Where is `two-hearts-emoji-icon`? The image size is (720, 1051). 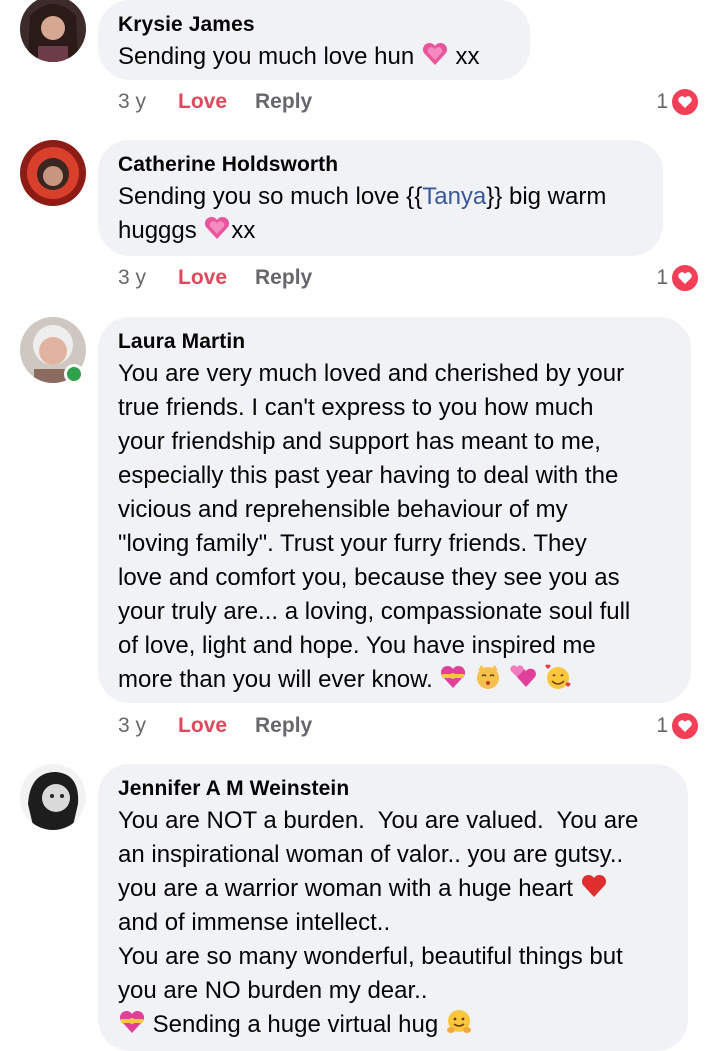
two-hearts-emoji-icon is located at coordinates (523, 676).